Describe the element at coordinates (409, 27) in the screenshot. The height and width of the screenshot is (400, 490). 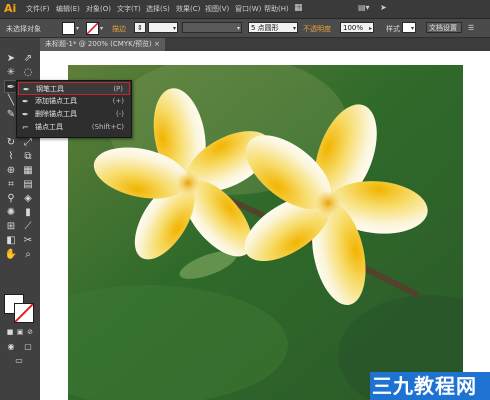
I see `graphic-style-dropdown: ▾` at that location.